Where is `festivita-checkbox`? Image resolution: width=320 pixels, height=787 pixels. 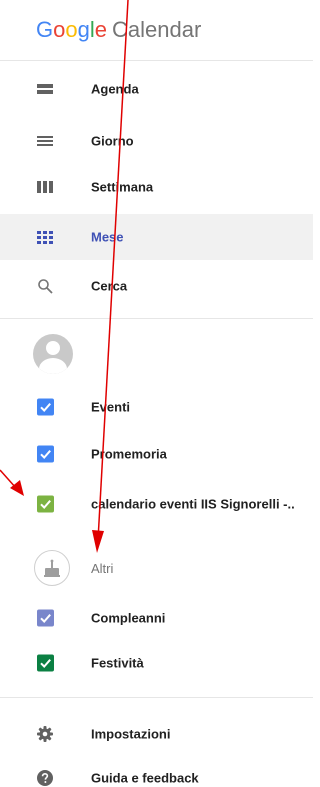
festivita-checkbox is located at coordinates (45, 663).